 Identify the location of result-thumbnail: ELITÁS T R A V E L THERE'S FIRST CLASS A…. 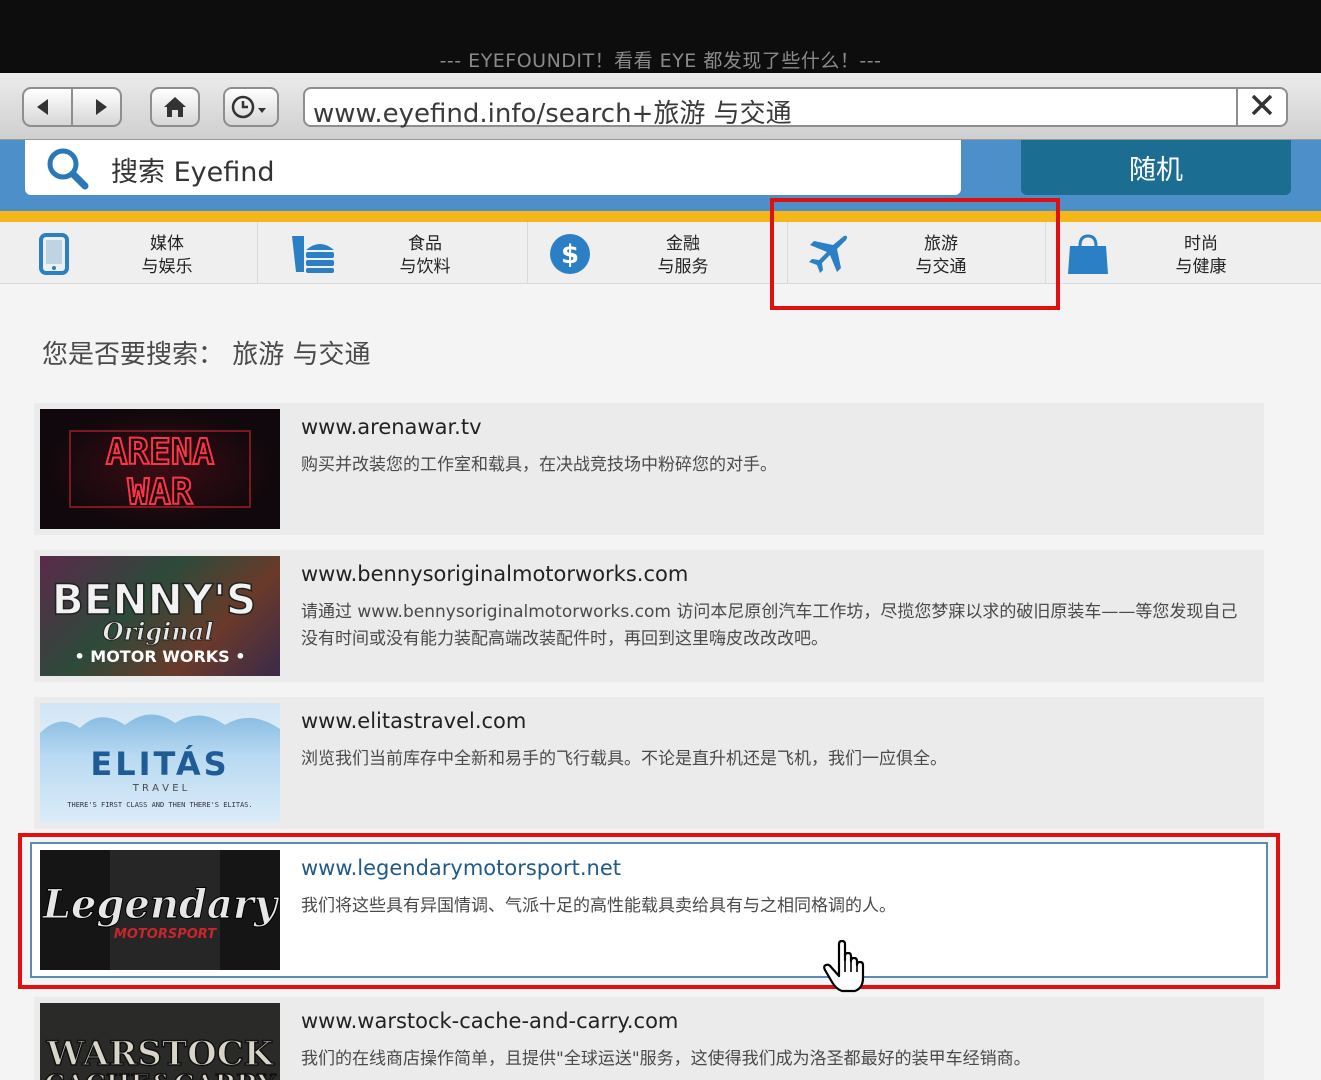
(160, 763).